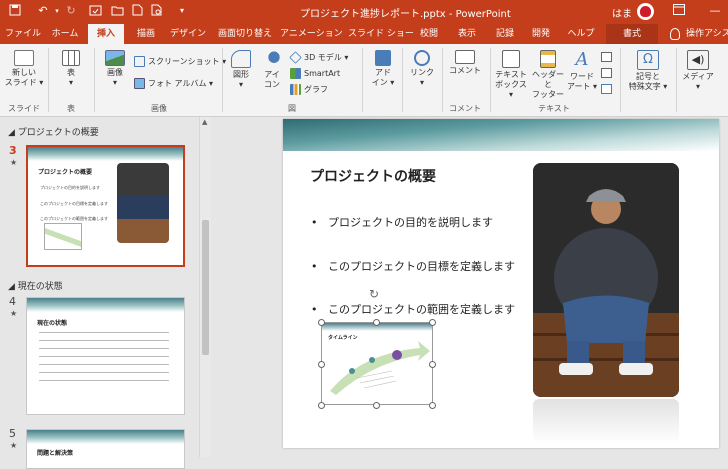 Image resolution: width=728 pixels, height=469 pixels. What do you see at coordinates (70, 187) in the screenshot?
I see `thumbnail-bullet: プロジェクトの目的を説明します` at bounding box center [70, 187].